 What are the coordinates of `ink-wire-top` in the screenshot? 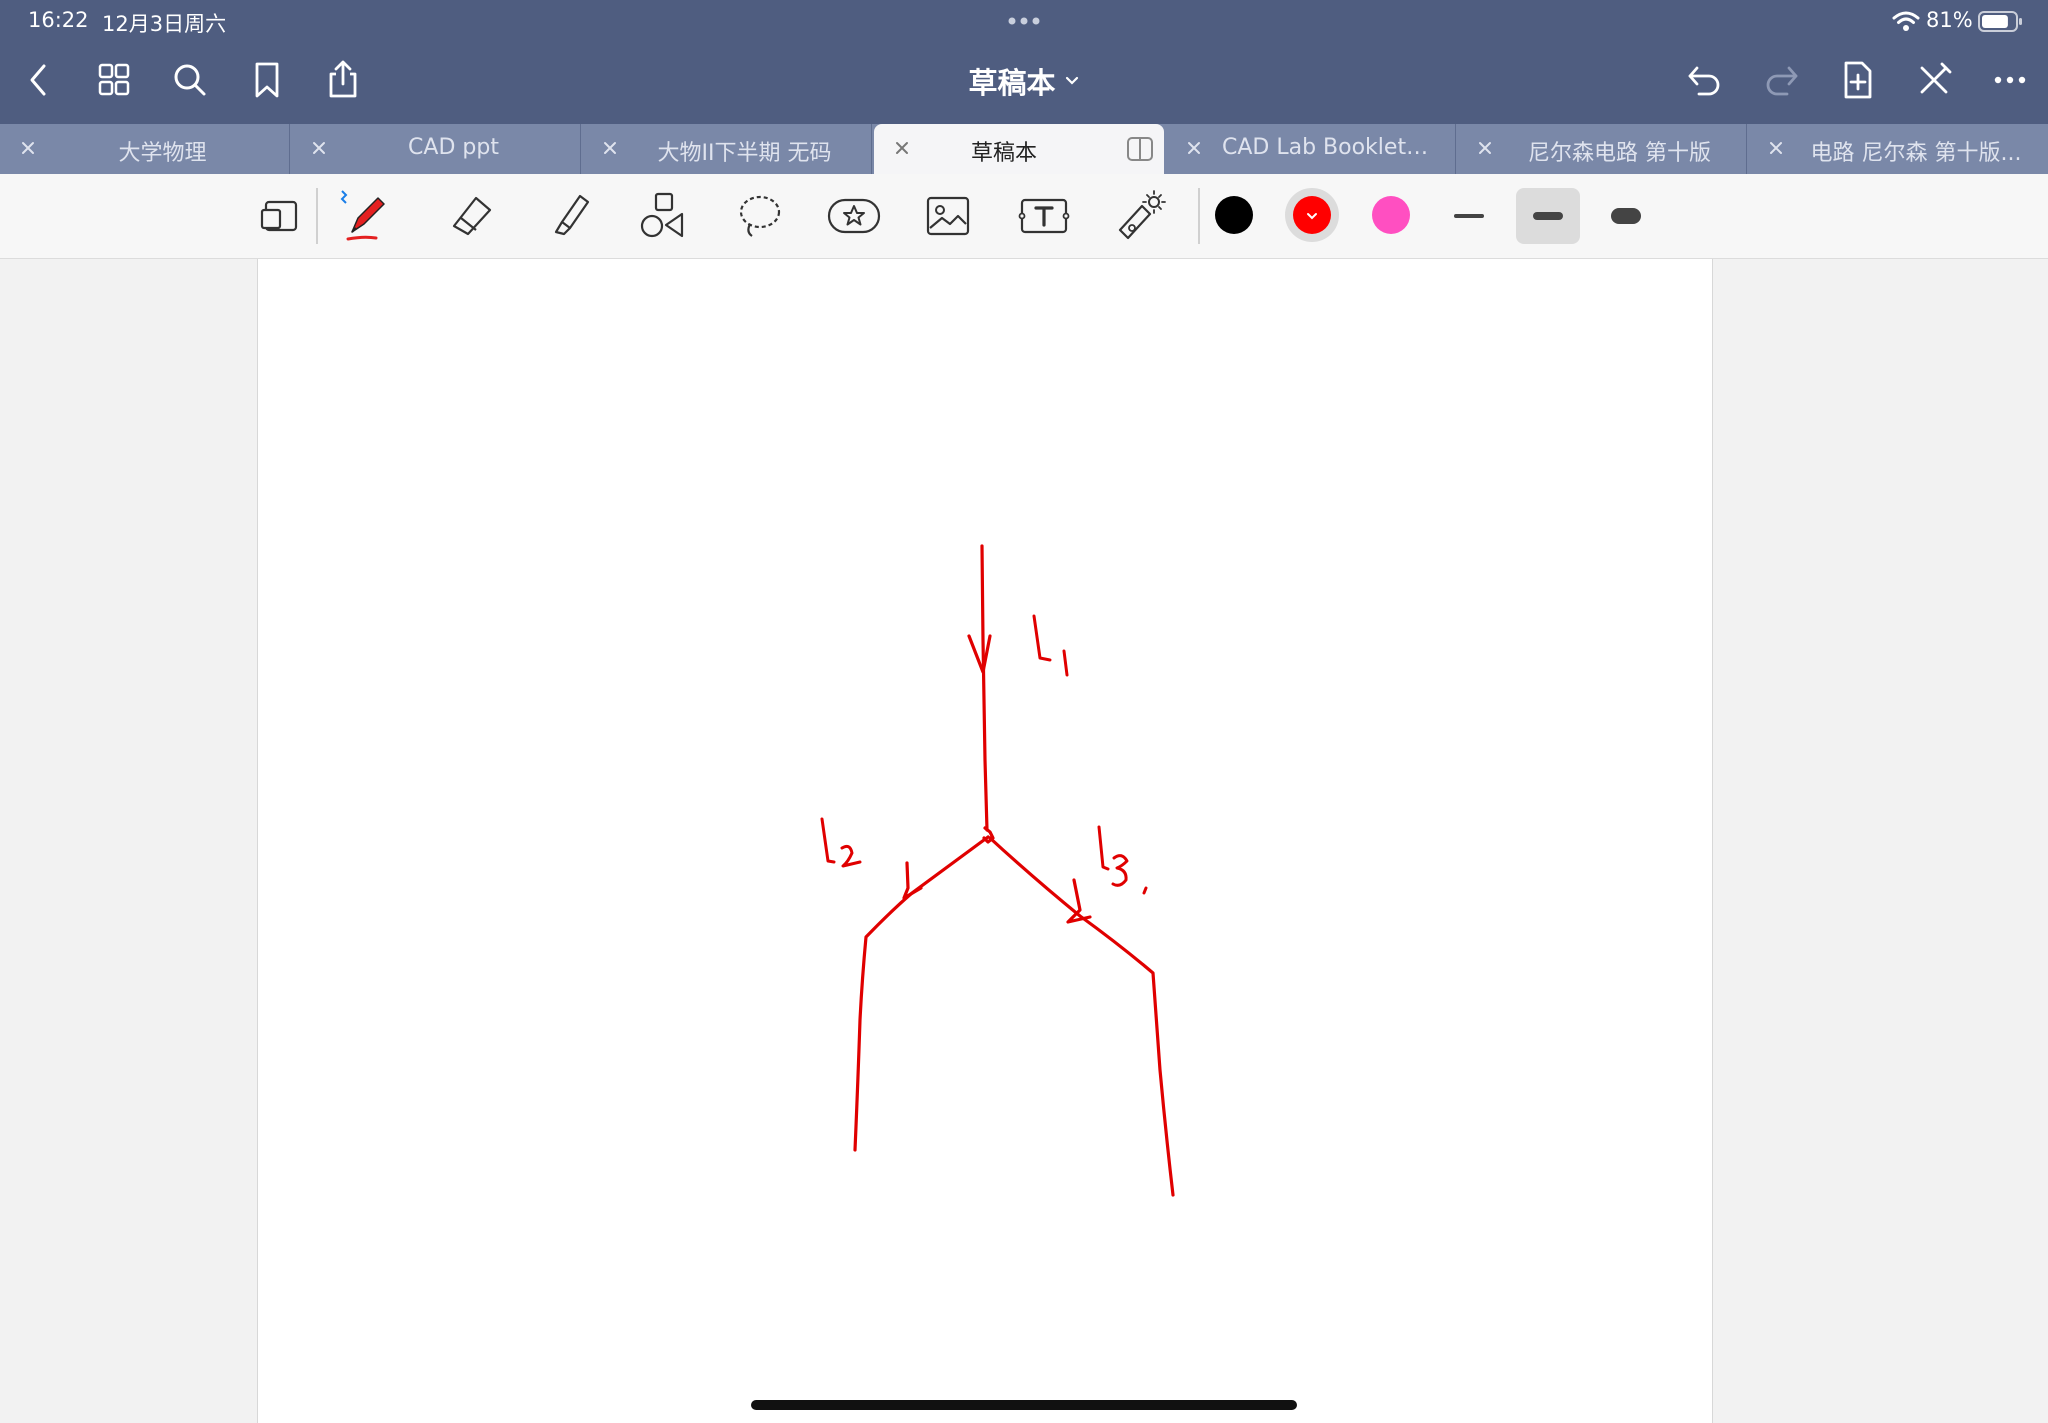 It's located at (984, 688).